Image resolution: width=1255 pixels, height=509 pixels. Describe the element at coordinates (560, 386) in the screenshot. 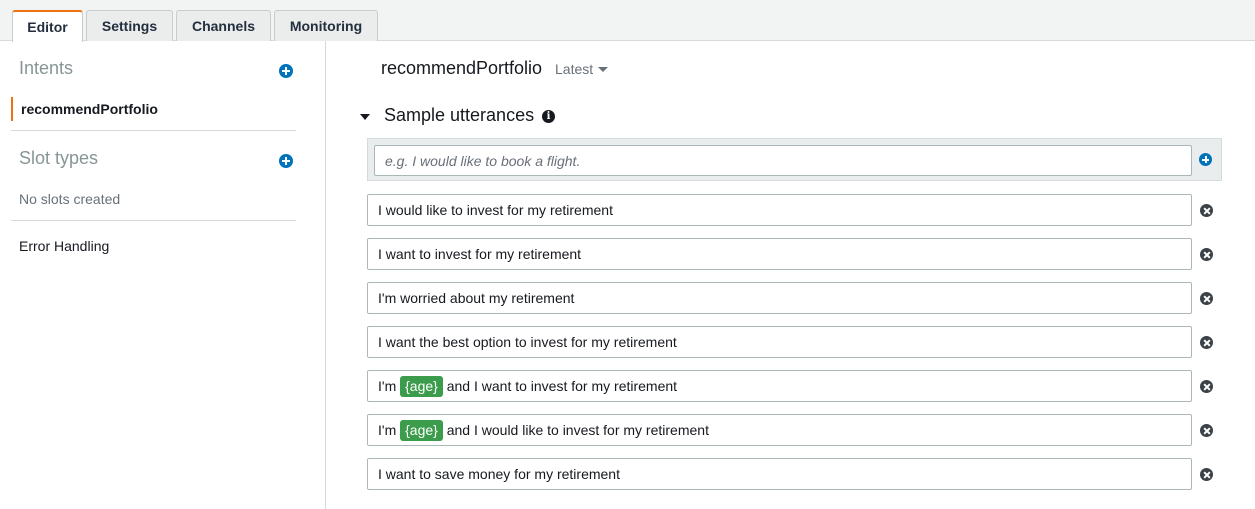

I see `utterance-text: and I want to invest for my retirement` at that location.